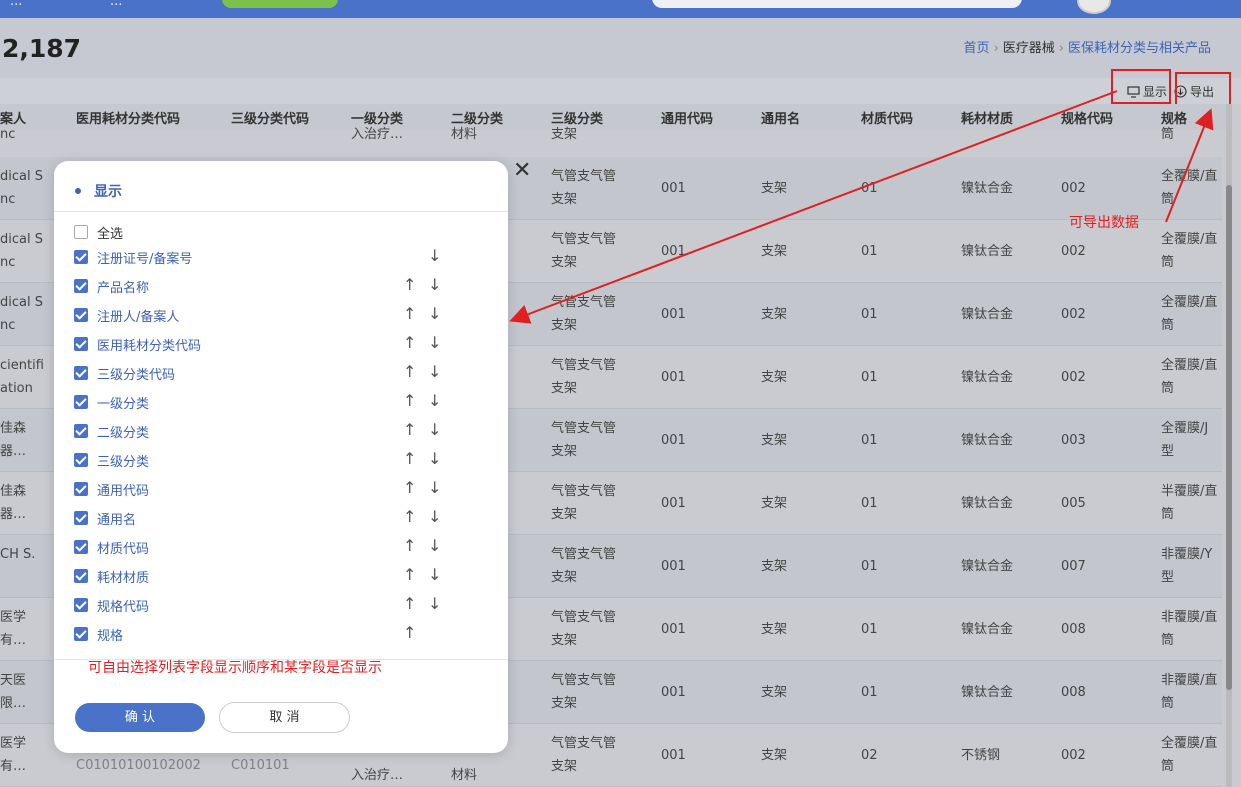 The image size is (1241, 787). Describe the element at coordinates (1094, 7) in the screenshot. I see `avatar` at that location.